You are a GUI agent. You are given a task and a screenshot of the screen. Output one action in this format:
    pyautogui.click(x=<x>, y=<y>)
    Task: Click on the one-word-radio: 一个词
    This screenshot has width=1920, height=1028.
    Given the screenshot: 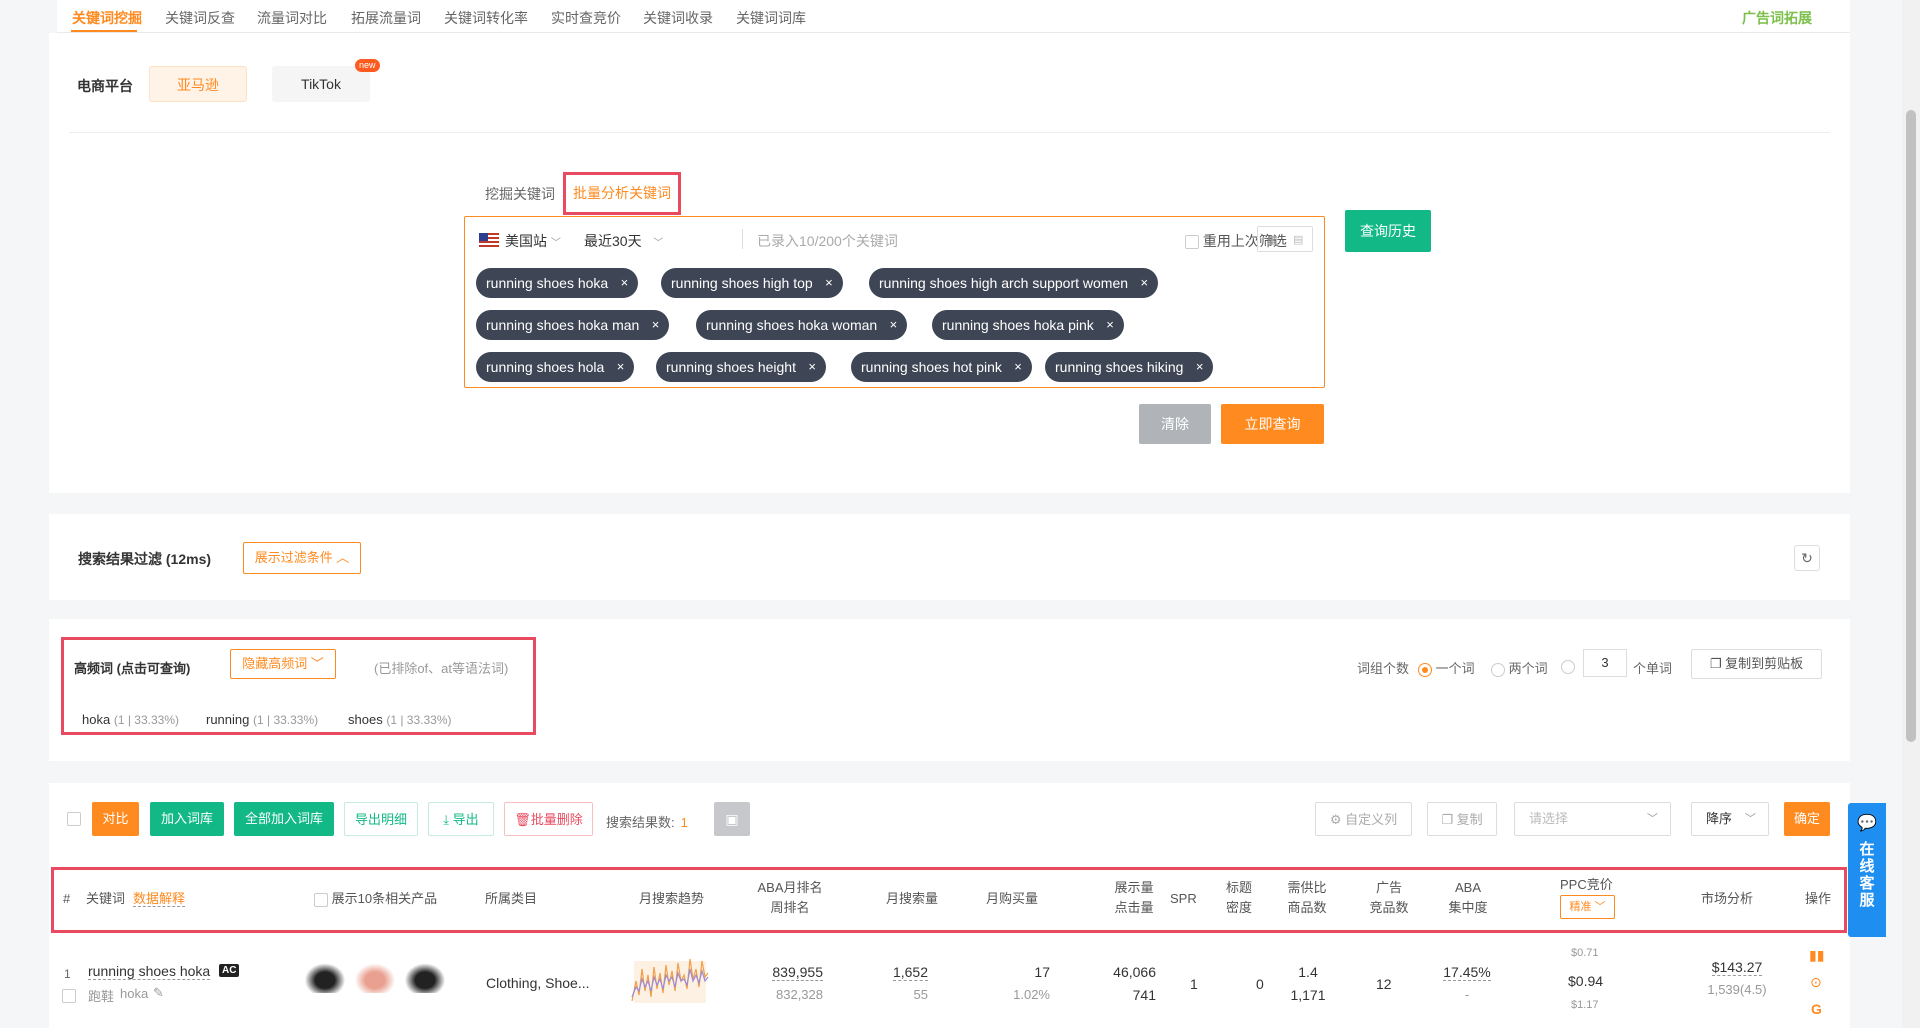 What is the action you would take?
    pyautogui.click(x=1446, y=667)
    